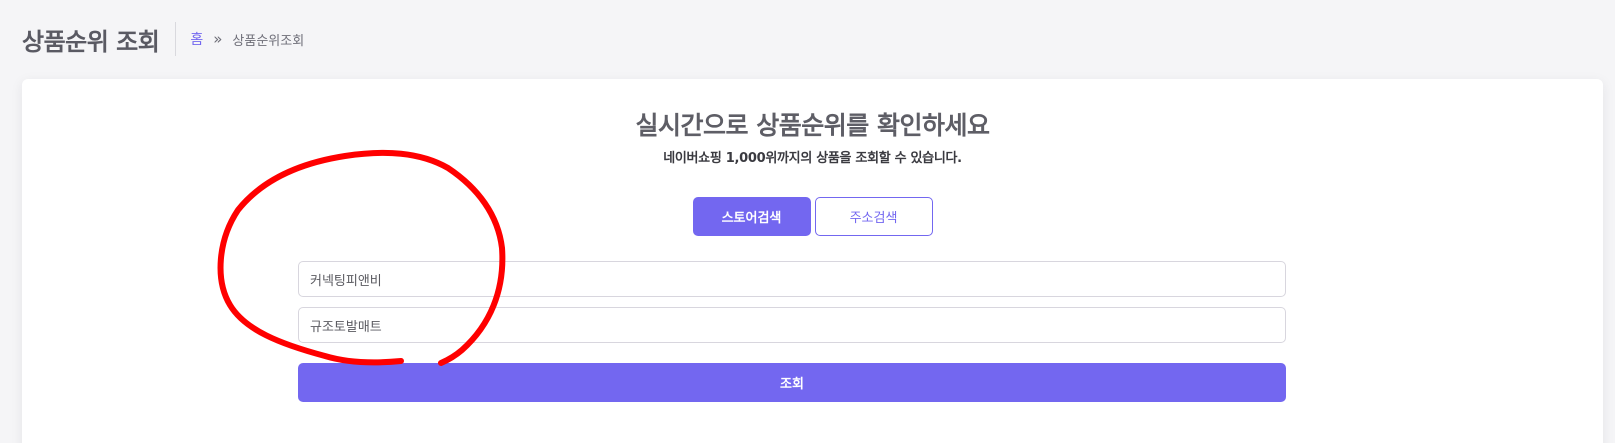 This screenshot has width=1615, height=443. Describe the element at coordinates (792, 279) in the screenshot. I see `store-name-input` at that location.